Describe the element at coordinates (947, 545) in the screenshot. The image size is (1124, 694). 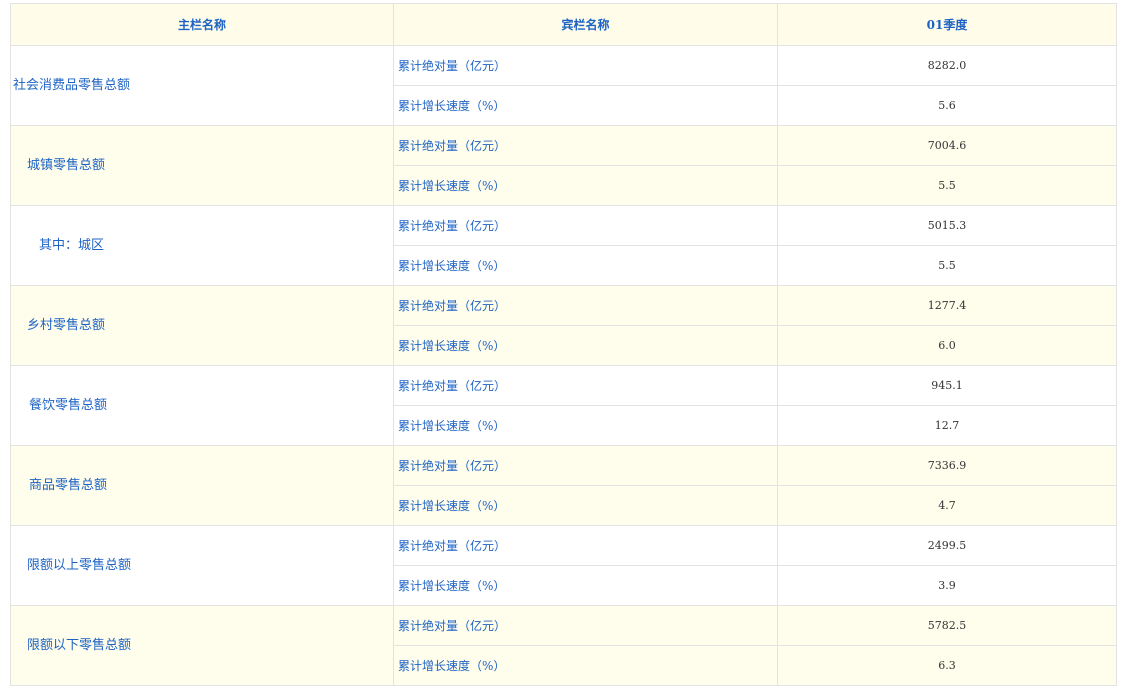
I see `metric-value: 2499.5` at that location.